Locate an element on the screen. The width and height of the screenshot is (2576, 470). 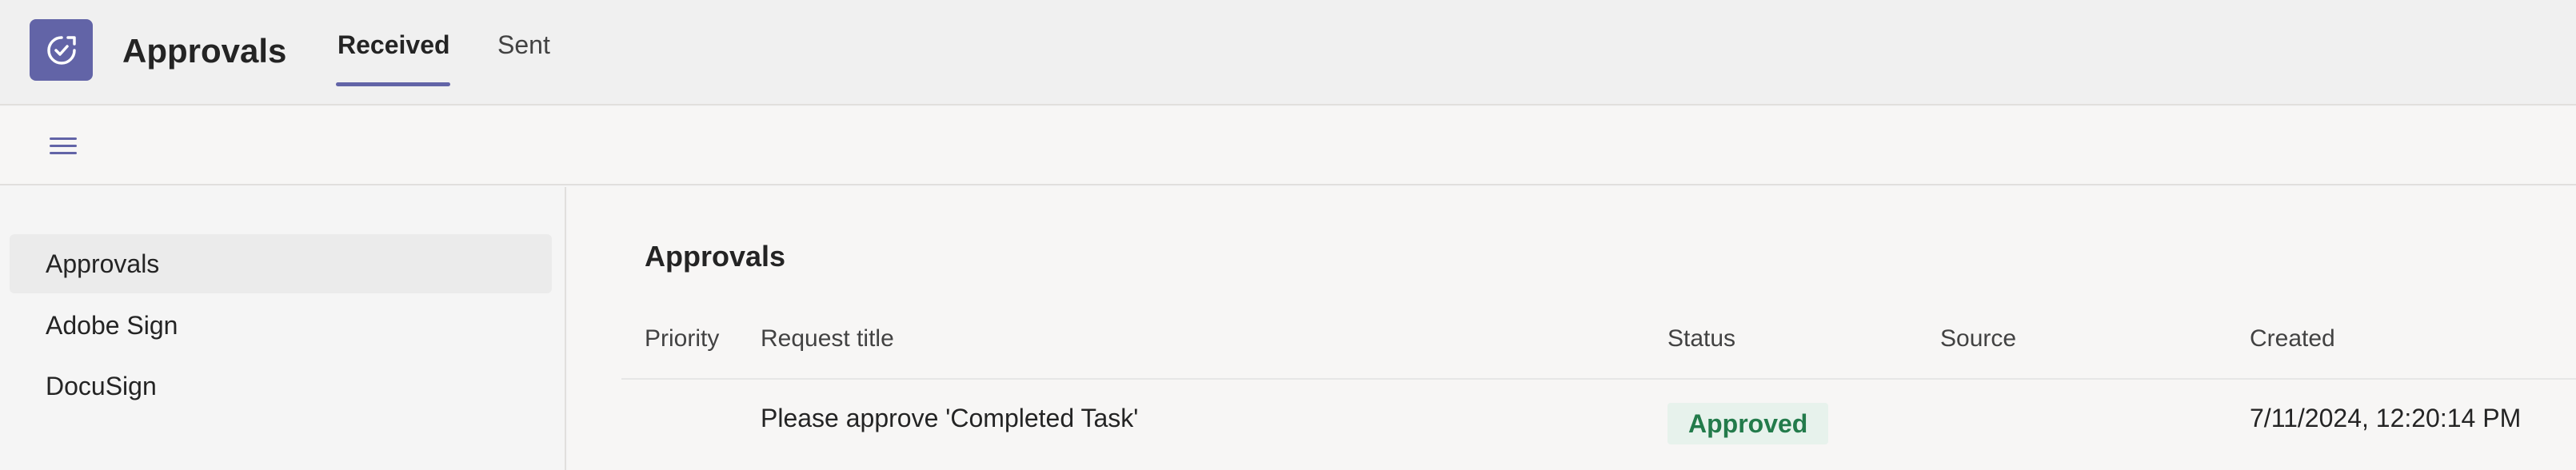
active-tab-indicator is located at coordinates (393, 84).